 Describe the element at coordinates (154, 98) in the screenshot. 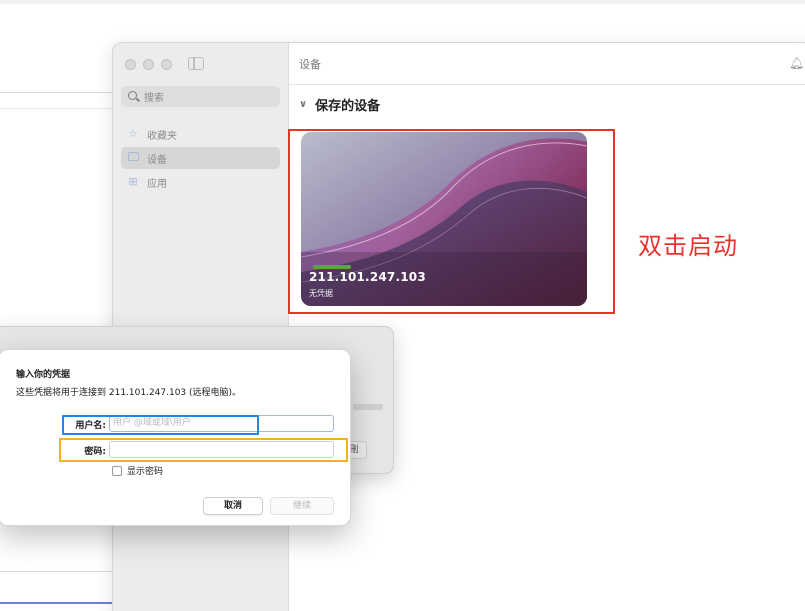

I see `search-placeholder: 搜索` at that location.